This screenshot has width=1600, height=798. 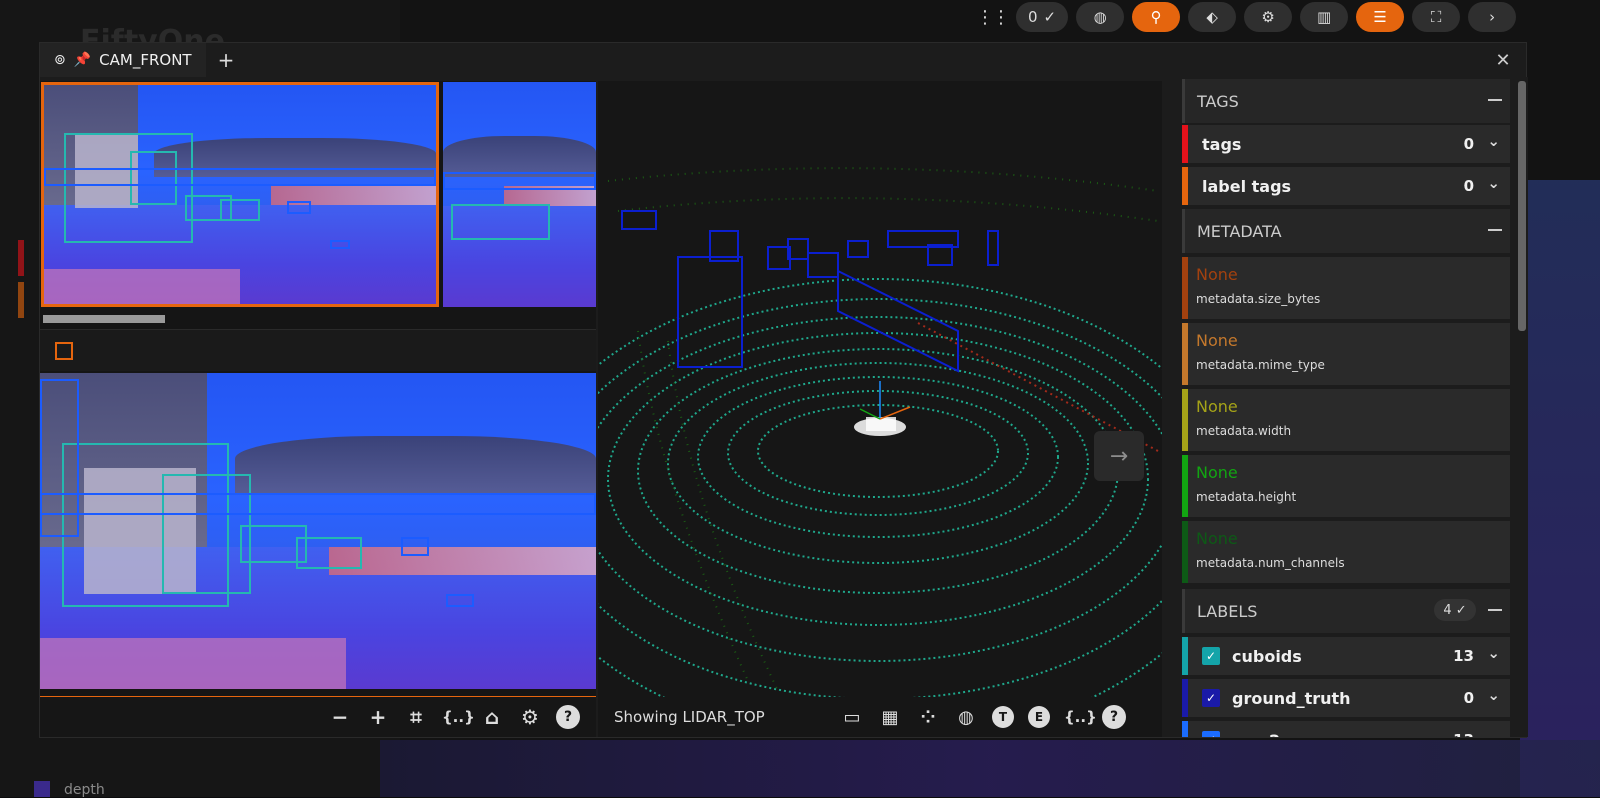 I want to click on group-title: LABELS, so click(x=1227, y=611).